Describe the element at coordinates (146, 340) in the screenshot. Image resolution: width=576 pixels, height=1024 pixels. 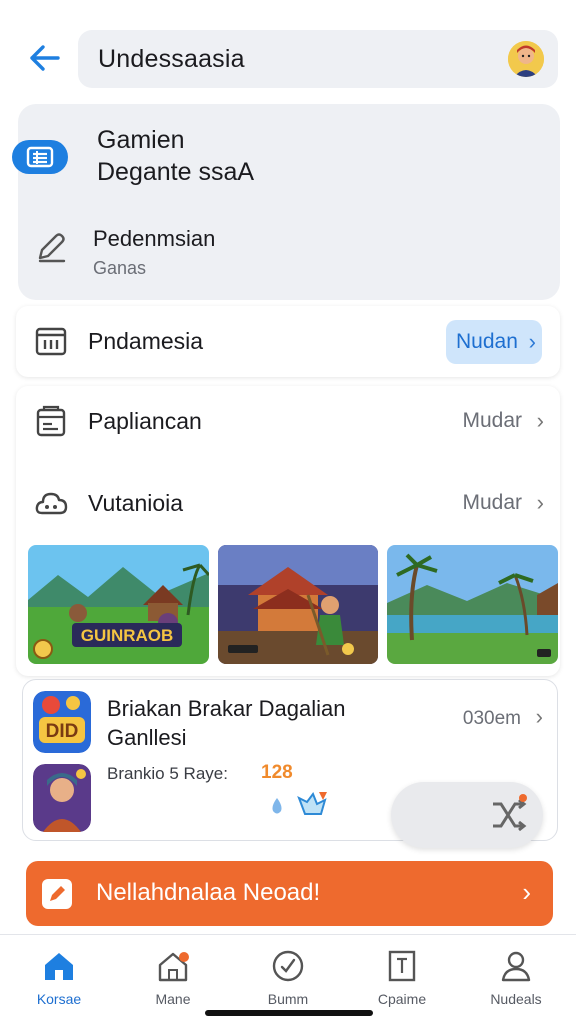
I see `row-label: Pndamesia` at that location.